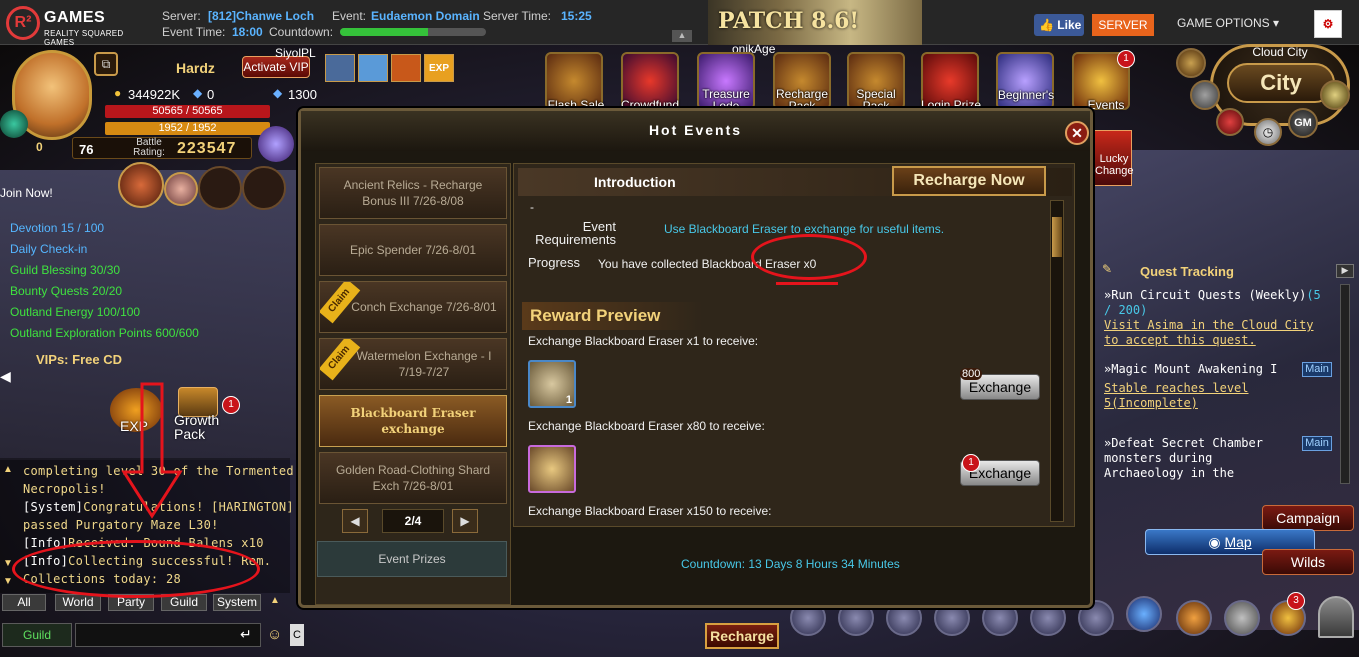 Image resolution: width=1359 pixels, height=657 pixels. What do you see at coordinates (1308, 562) in the screenshot?
I see `wilds-button: Wilds` at bounding box center [1308, 562].